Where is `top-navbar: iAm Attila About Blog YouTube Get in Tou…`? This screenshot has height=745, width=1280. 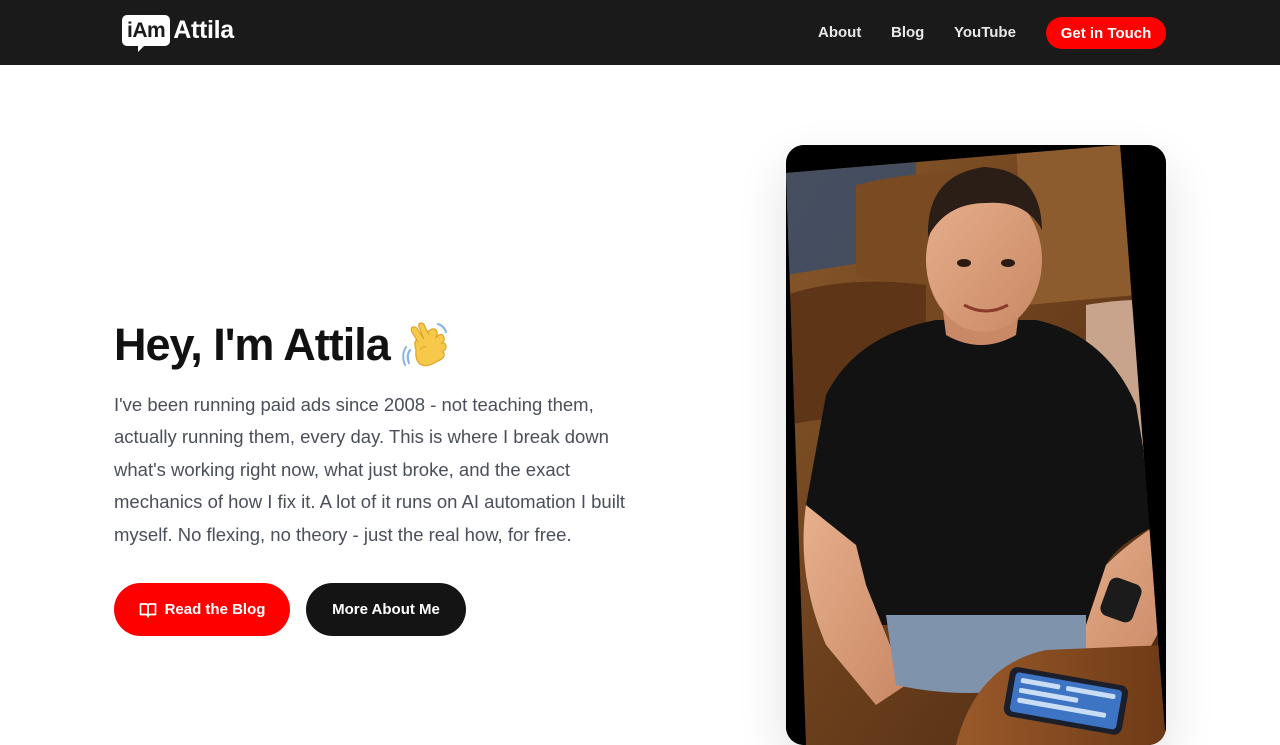 top-navbar: iAm Attila About Blog YouTube Get in Tou… is located at coordinates (640, 32).